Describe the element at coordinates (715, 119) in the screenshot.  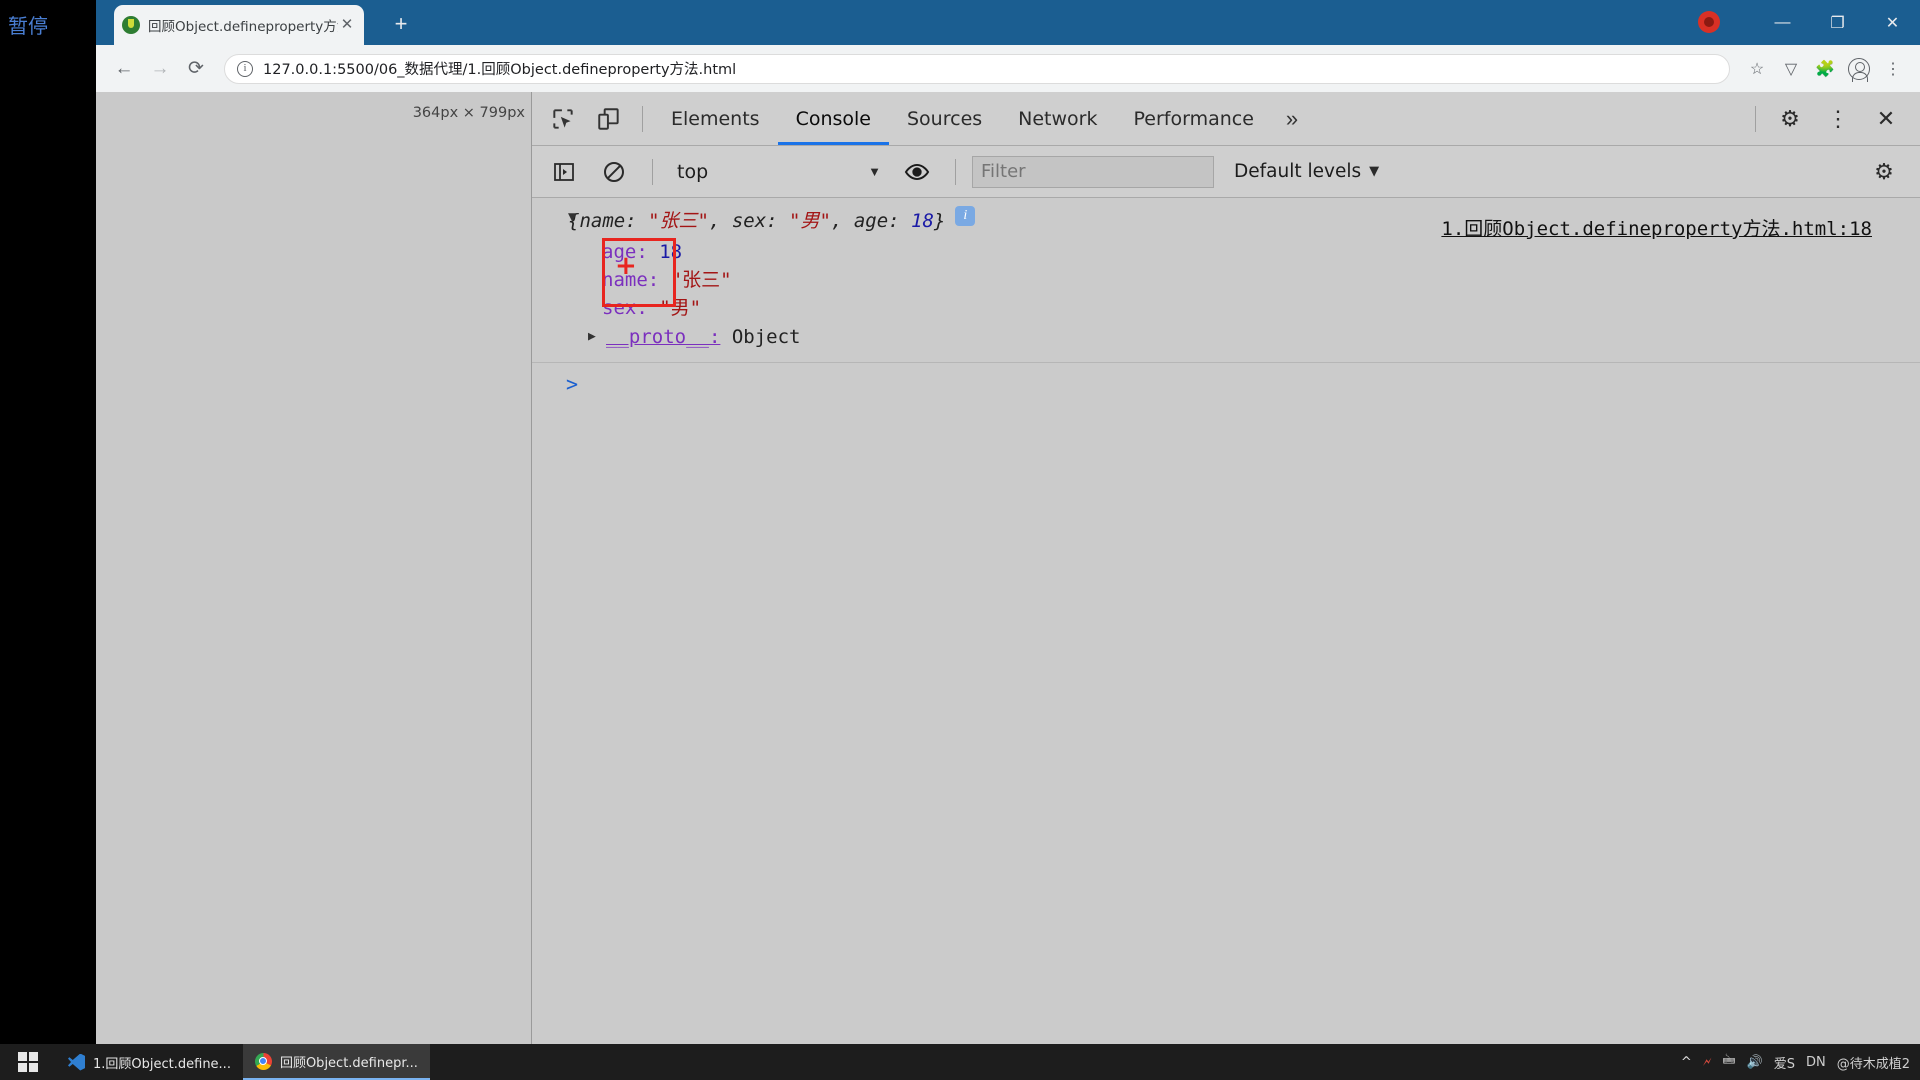
I see `tab-elements: Elements` at that location.